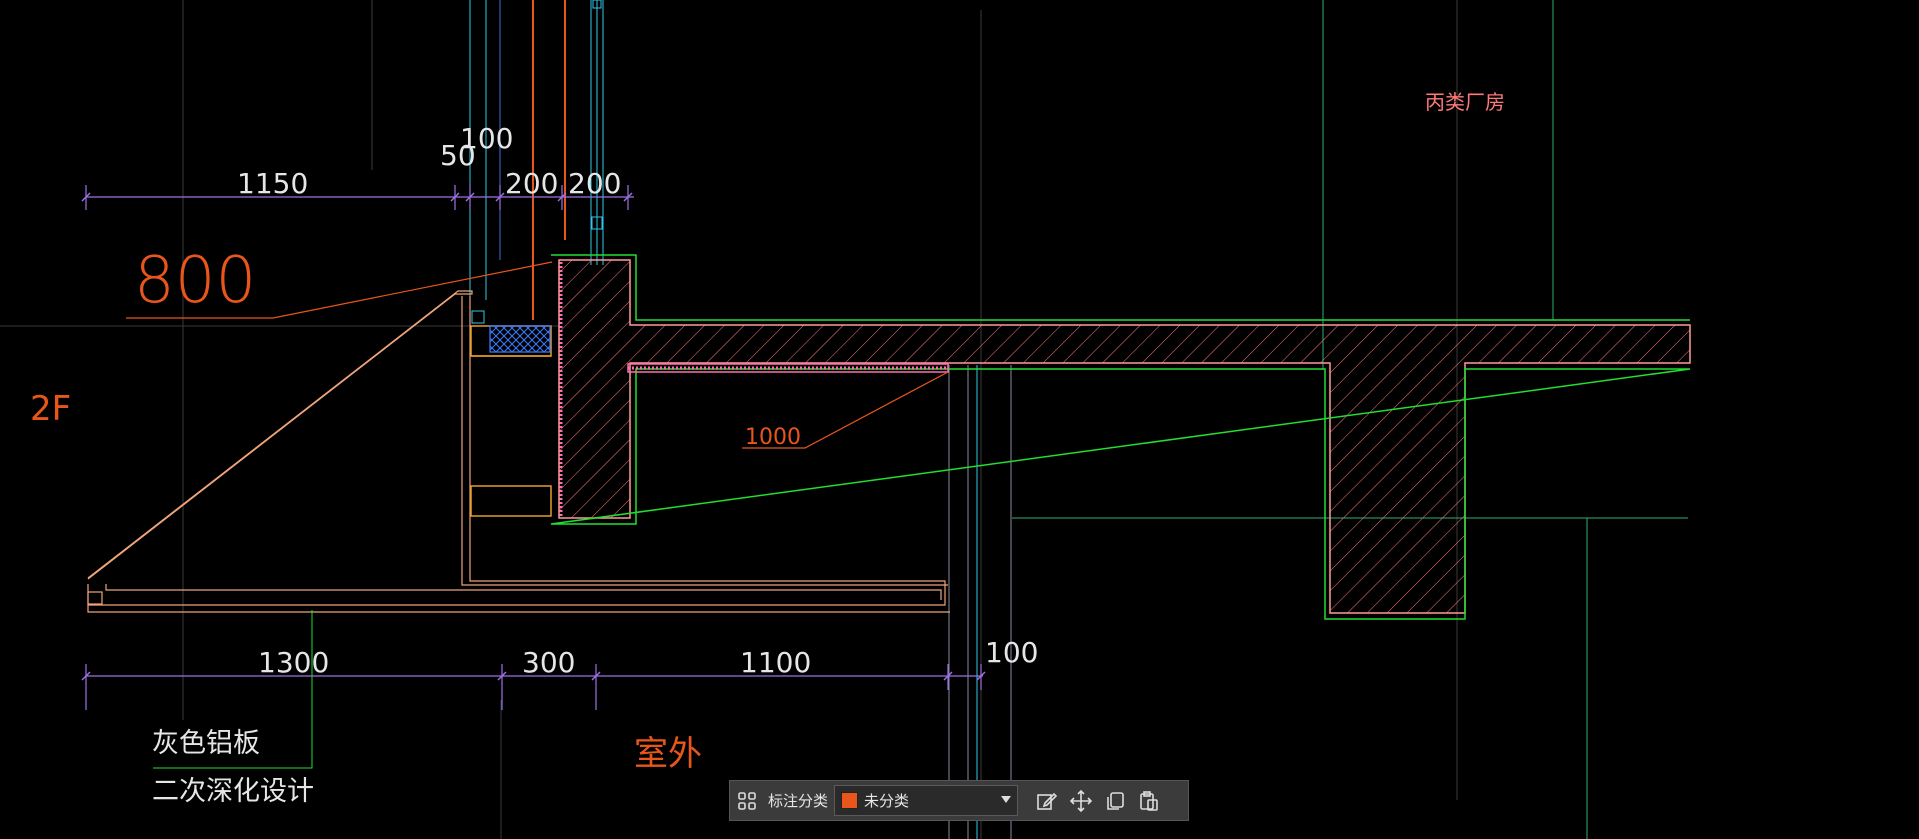 The width and height of the screenshot is (1919, 839). What do you see at coordinates (887, 801) in the screenshot?
I see `category-selected-value: 未分类` at bounding box center [887, 801].